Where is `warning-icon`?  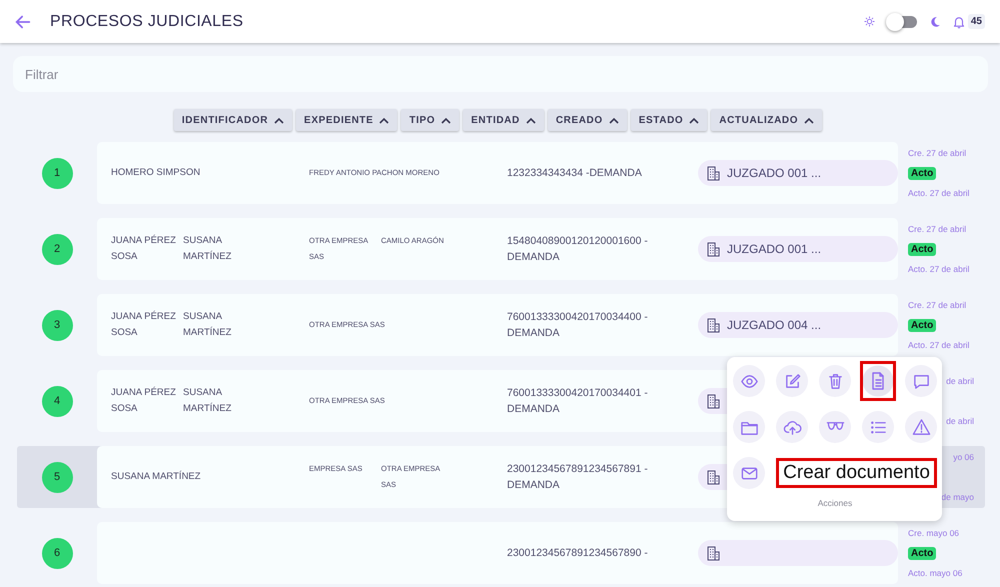
warning-icon is located at coordinates (921, 427).